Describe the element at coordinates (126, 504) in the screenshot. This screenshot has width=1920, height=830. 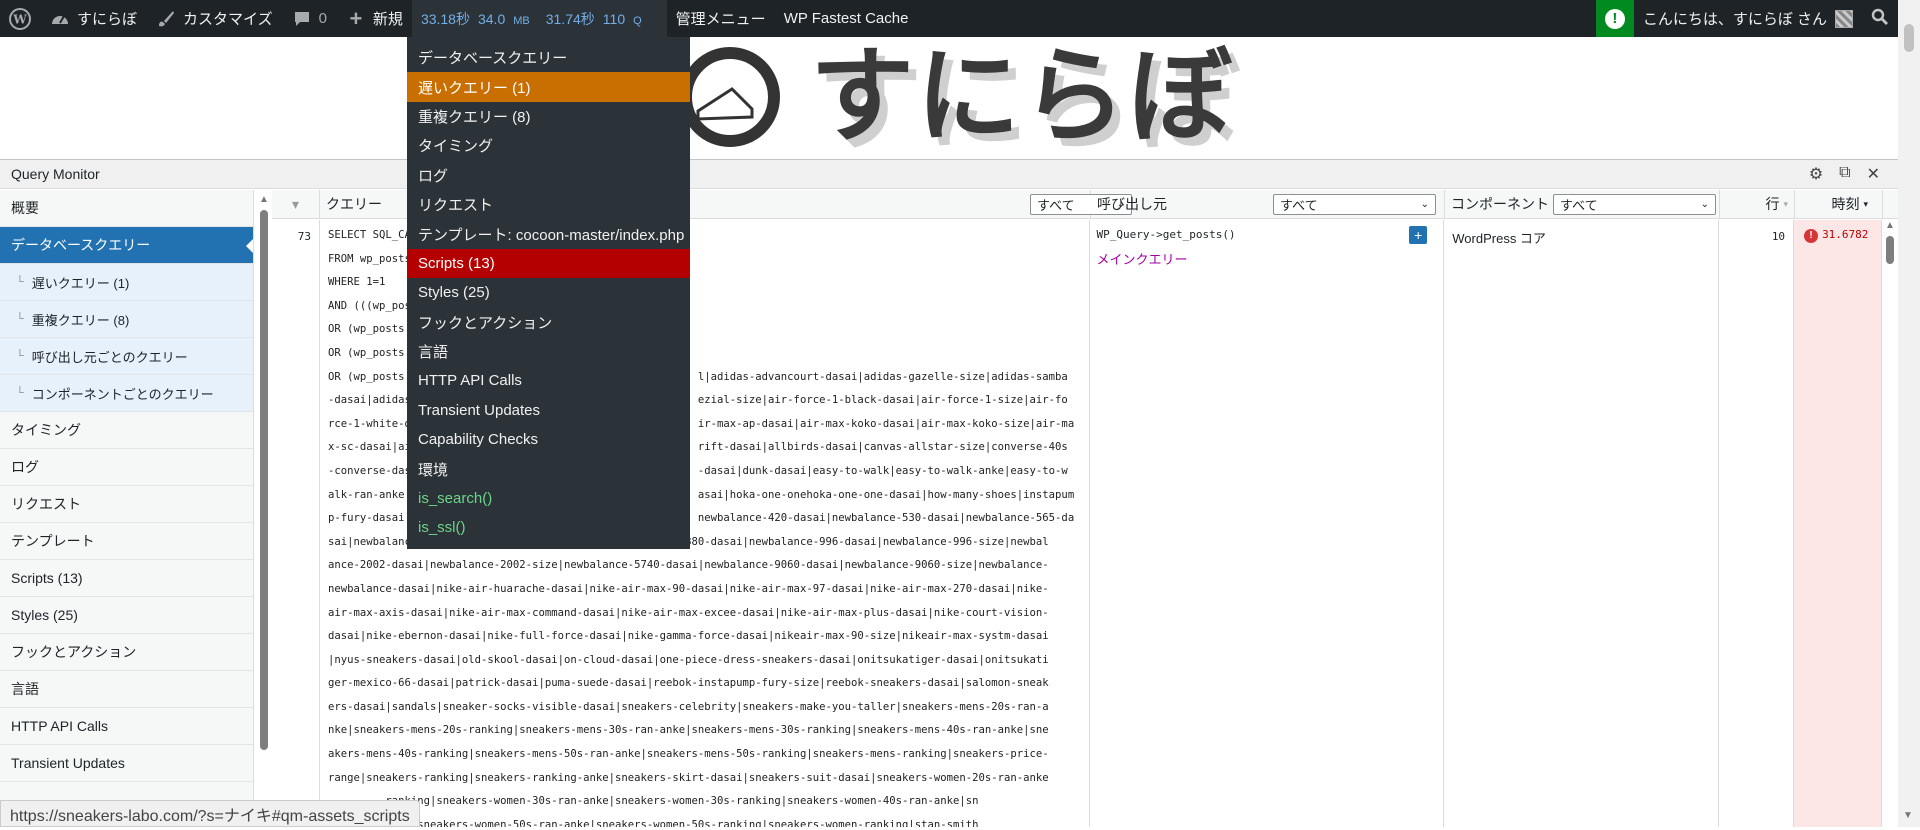
I see `qm-nav-item: リクエスト` at that location.